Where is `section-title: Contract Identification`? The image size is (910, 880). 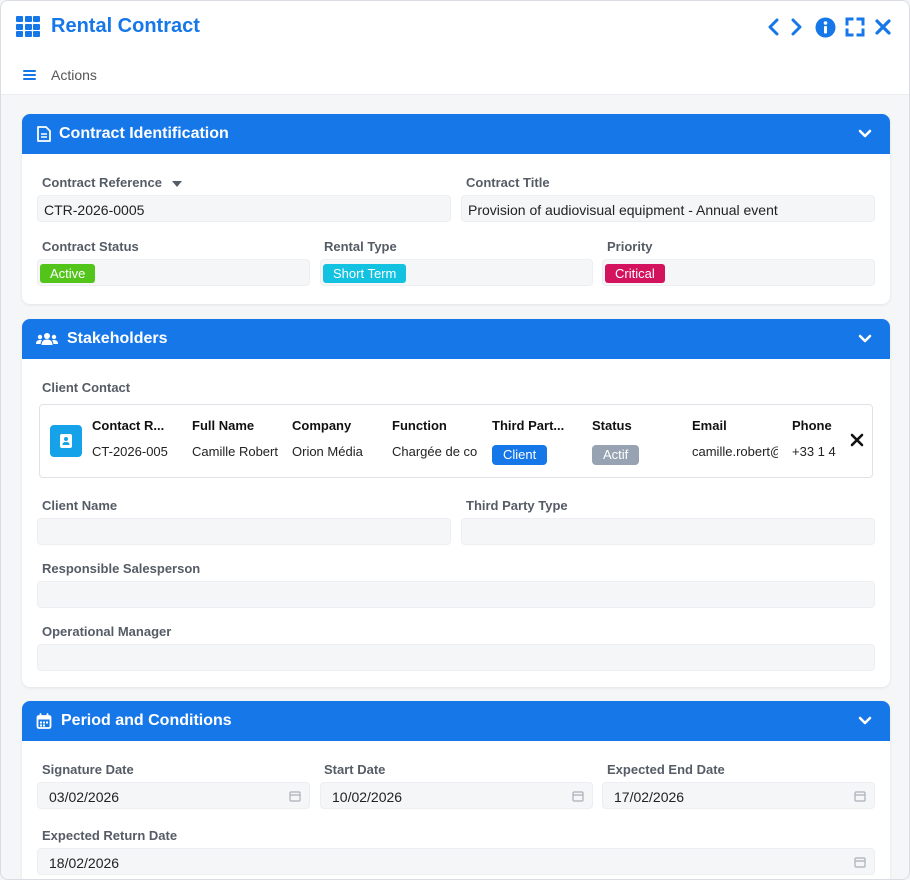 section-title: Contract Identification is located at coordinates (144, 133).